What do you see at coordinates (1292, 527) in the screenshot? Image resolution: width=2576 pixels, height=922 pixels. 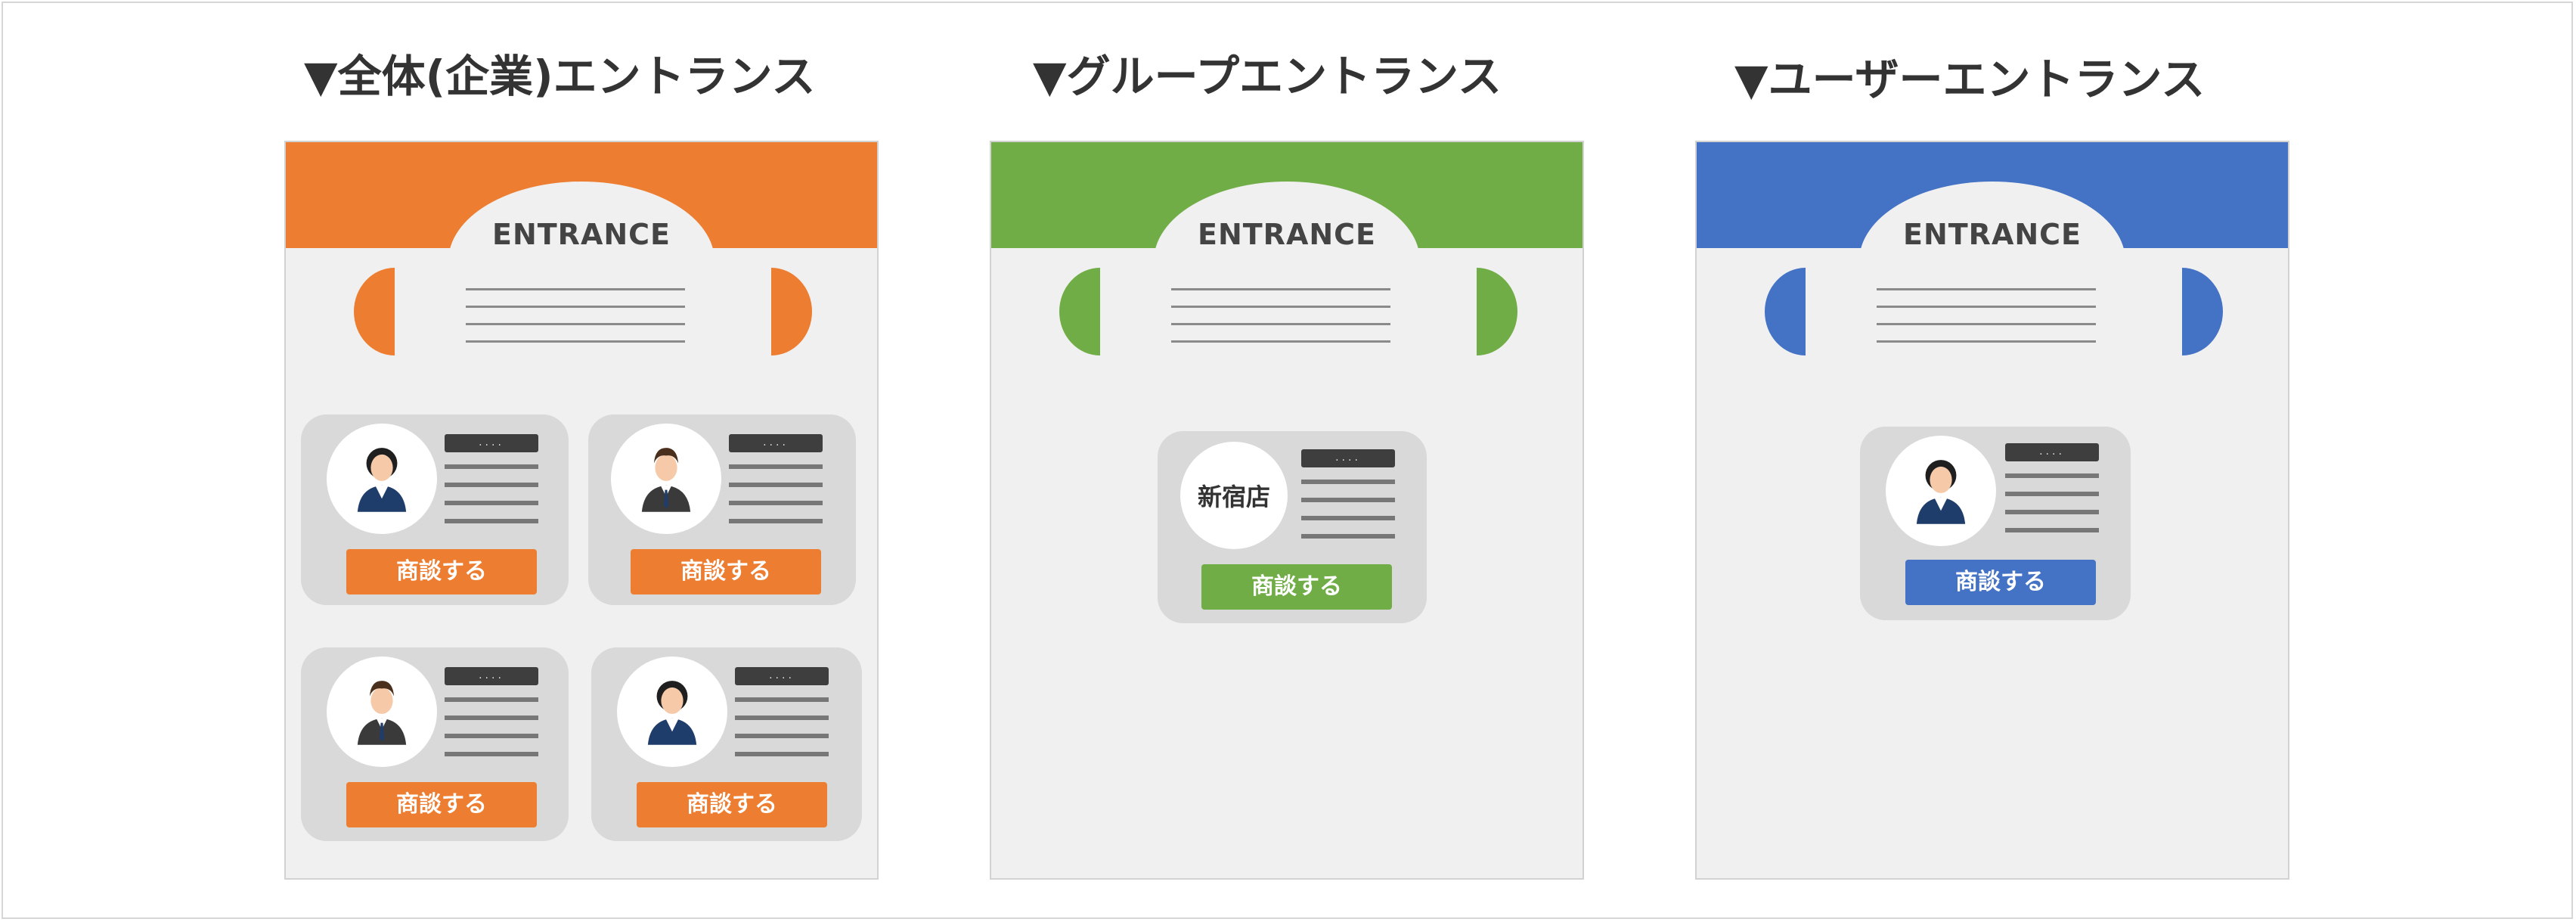 I see `store-card: 新宿店 .... 商談する` at bounding box center [1292, 527].